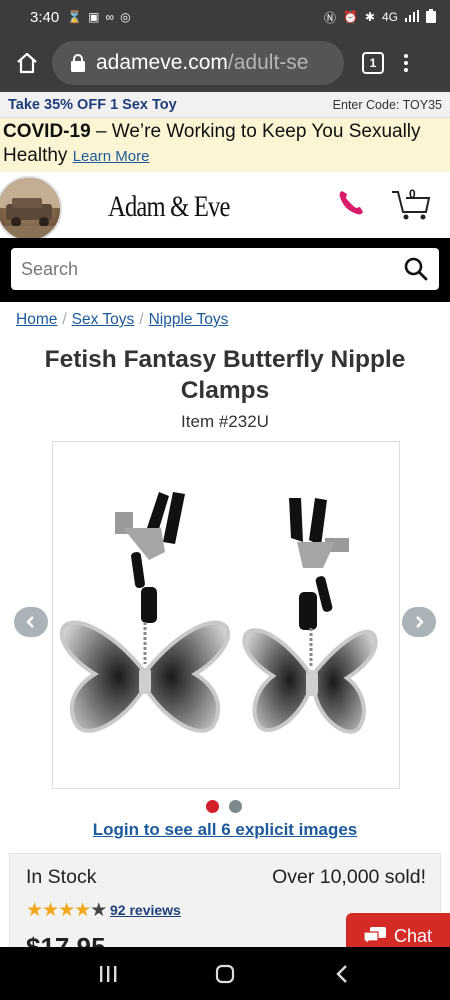 The height and width of the screenshot is (1000, 450). What do you see at coordinates (369, 17) in the screenshot?
I see `bluetooth-icon: ✱` at bounding box center [369, 17].